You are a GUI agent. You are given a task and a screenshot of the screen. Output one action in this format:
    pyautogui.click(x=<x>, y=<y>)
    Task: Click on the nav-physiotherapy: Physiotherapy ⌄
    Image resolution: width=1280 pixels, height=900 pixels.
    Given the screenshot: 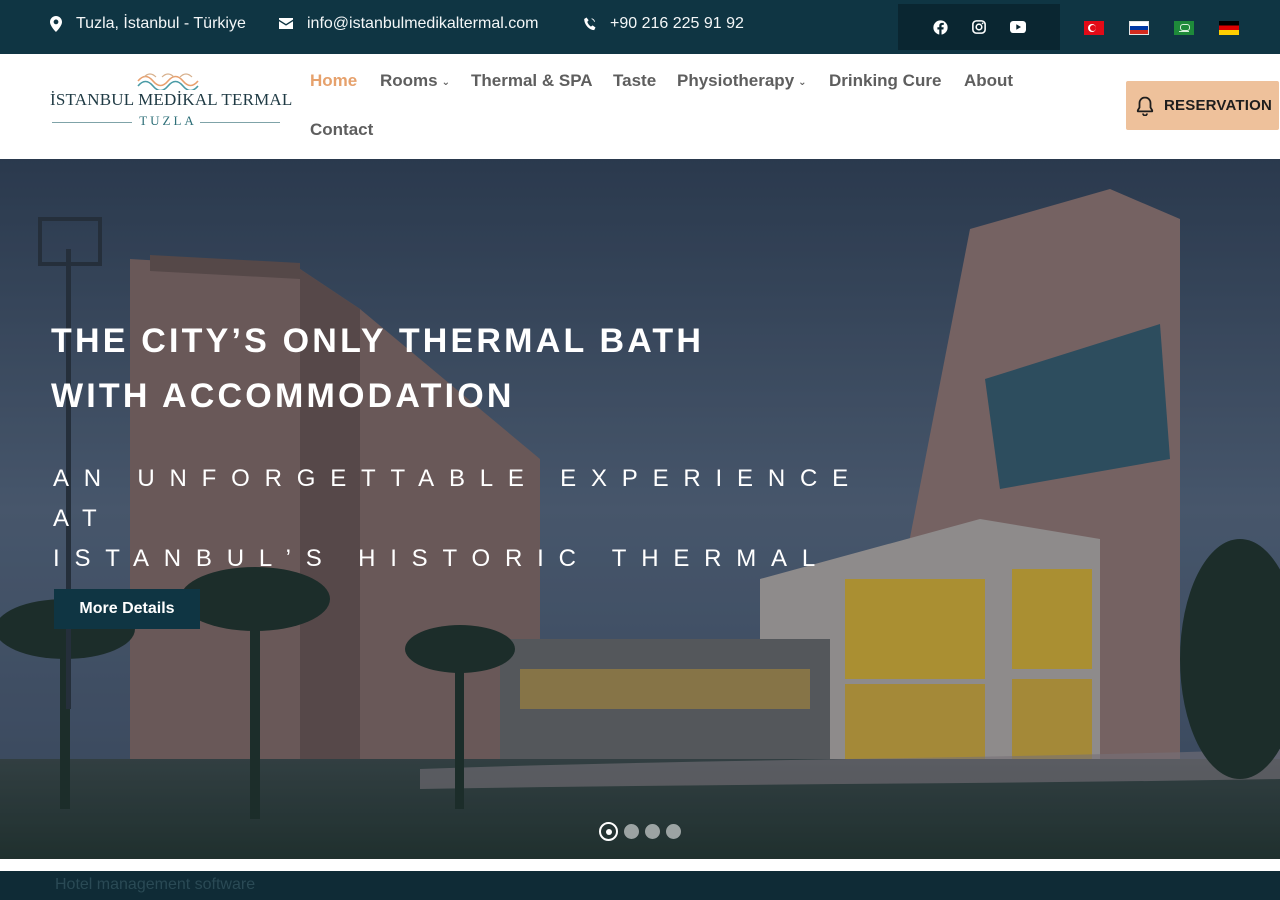 What is the action you would take?
    pyautogui.click(x=742, y=81)
    